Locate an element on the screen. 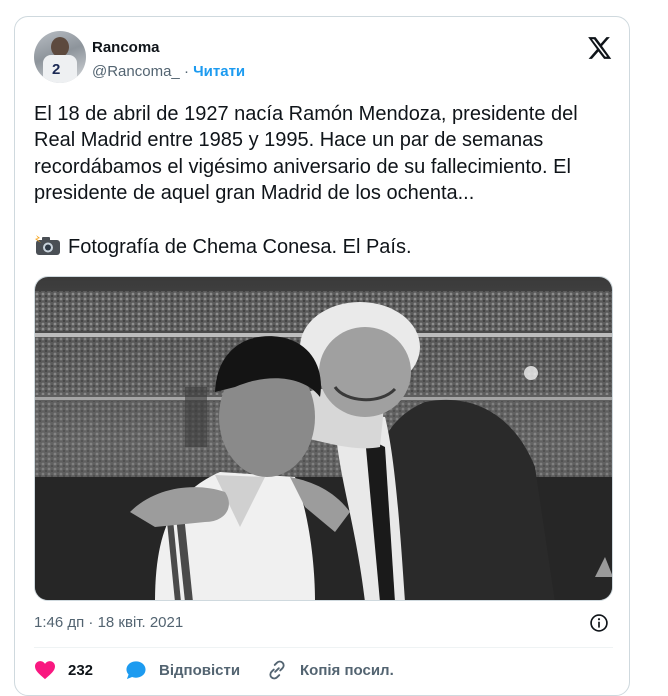 The height and width of the screenshot is (696, 668). link-icon is located at coordinates (277, 670).